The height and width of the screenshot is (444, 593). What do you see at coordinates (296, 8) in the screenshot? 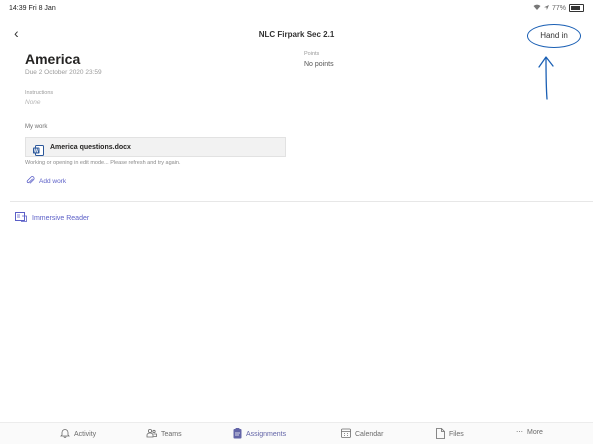
I see `status-bar: 14:39 Fri 8 Jan 77%` at bounding box center [296, 8].